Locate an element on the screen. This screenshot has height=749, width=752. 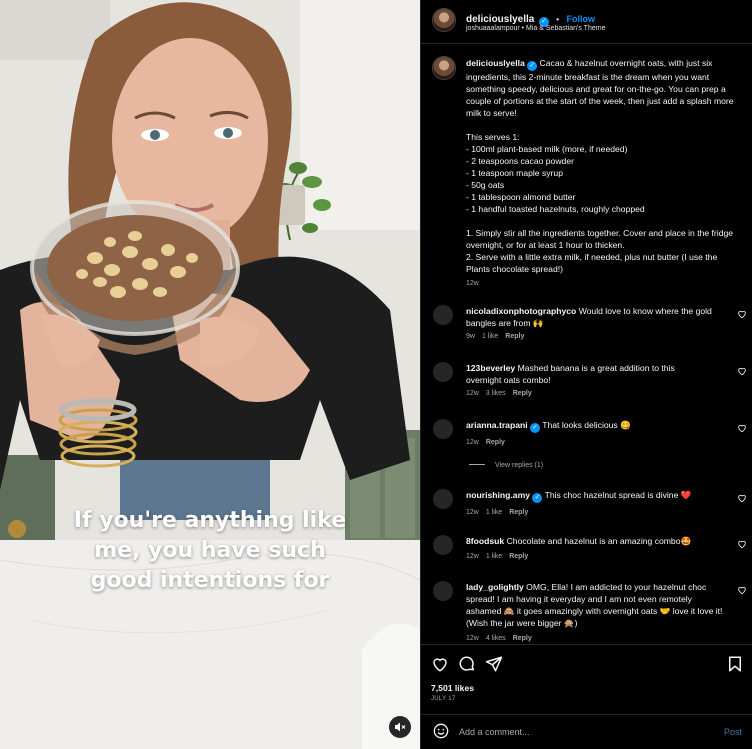
commenter-username: 8foodsuk is located at coordinates (485, 541).